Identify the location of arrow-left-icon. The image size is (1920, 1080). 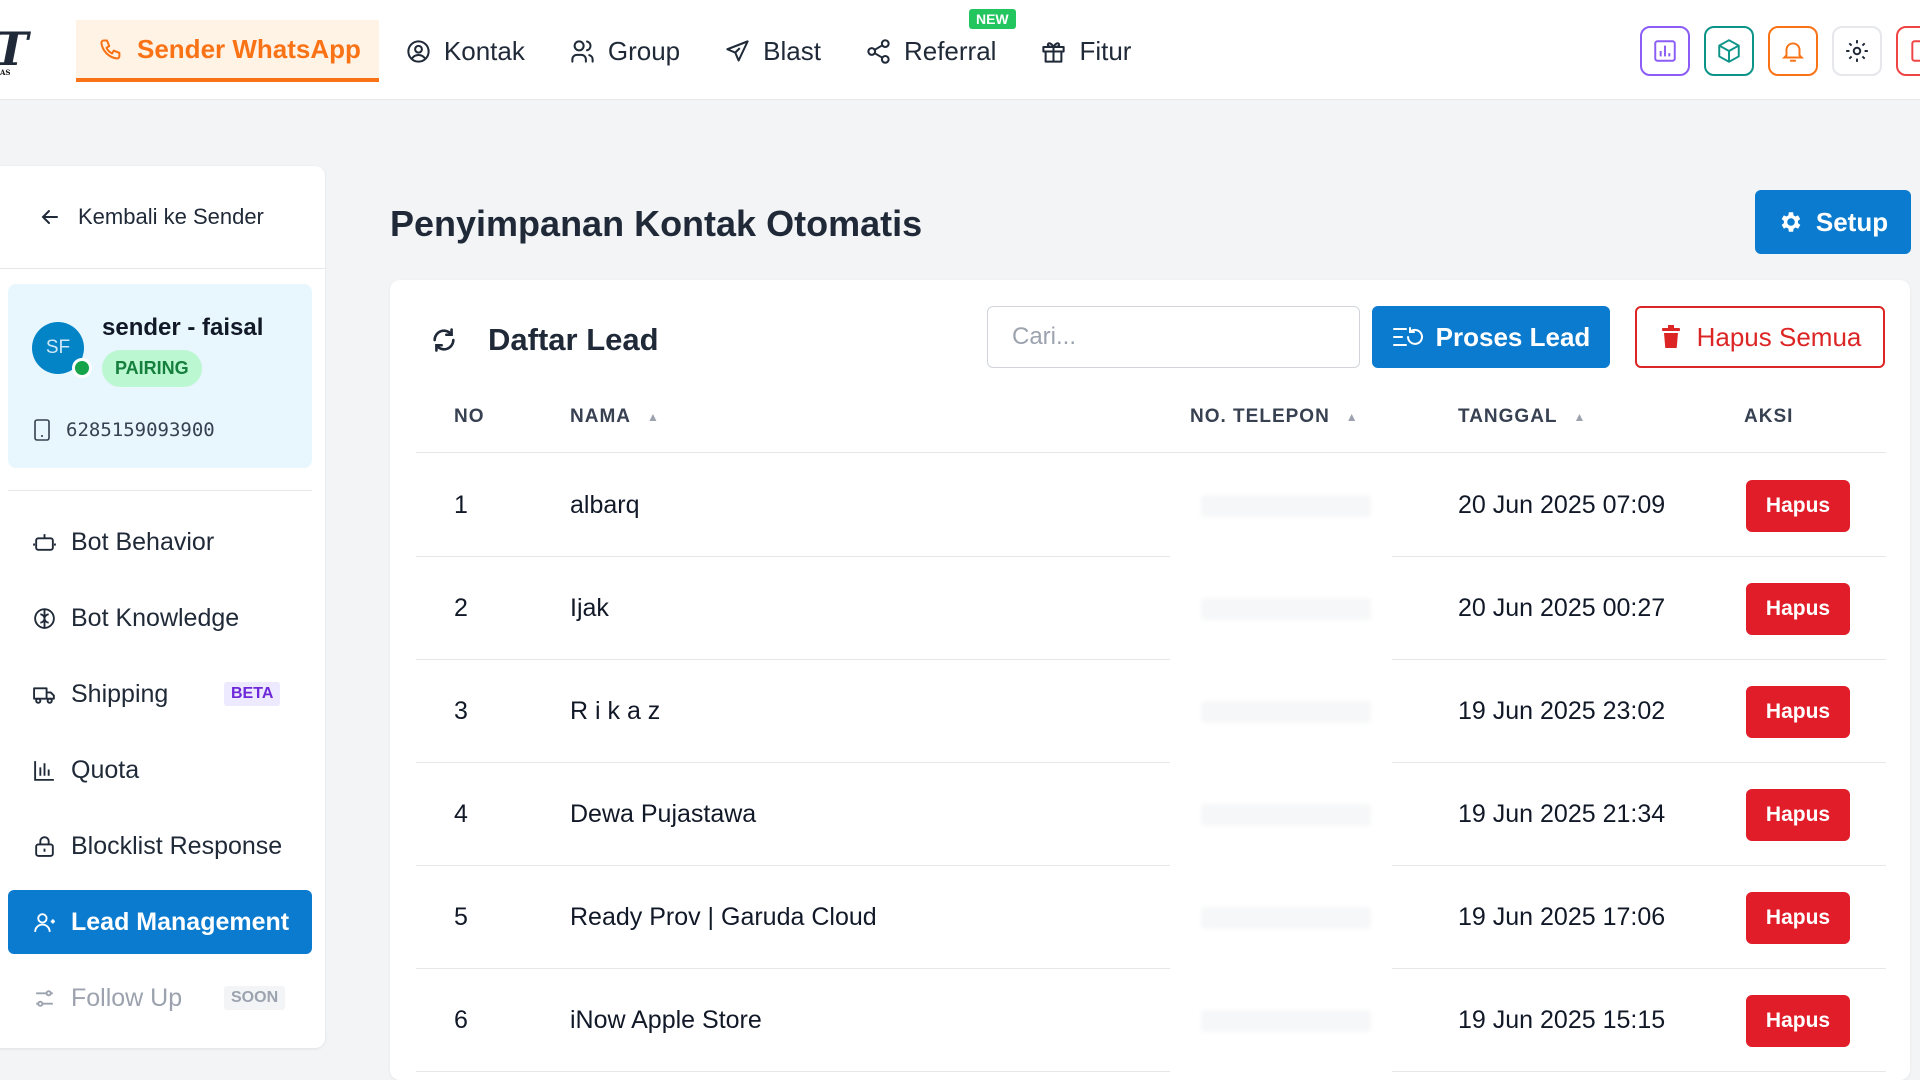
(50, 217).